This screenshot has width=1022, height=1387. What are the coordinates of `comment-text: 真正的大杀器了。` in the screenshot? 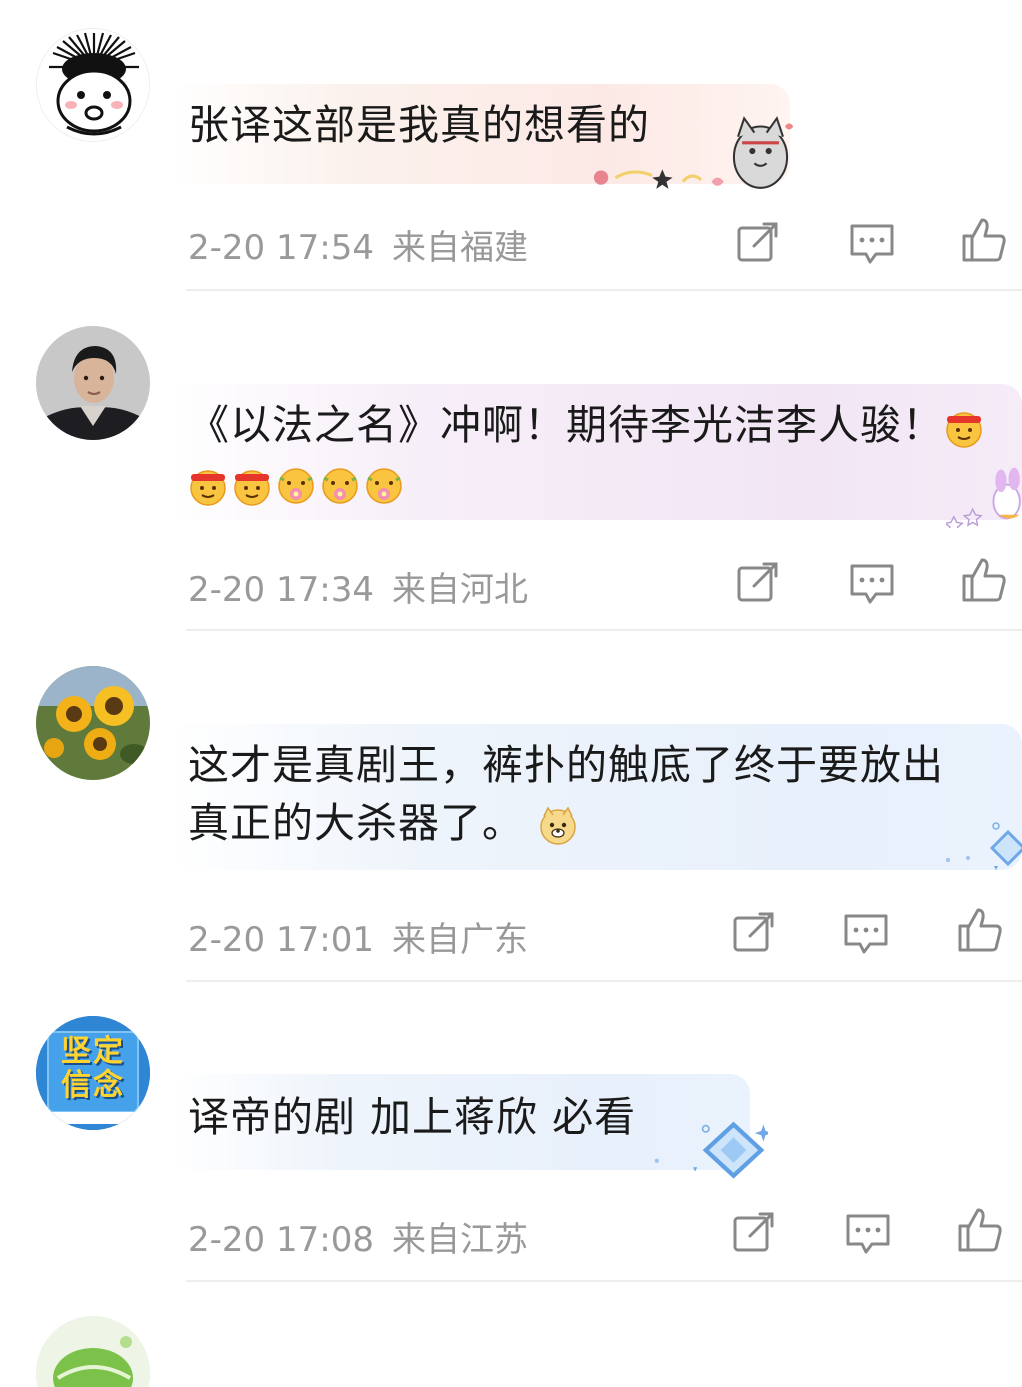 It's located at (385, 823).